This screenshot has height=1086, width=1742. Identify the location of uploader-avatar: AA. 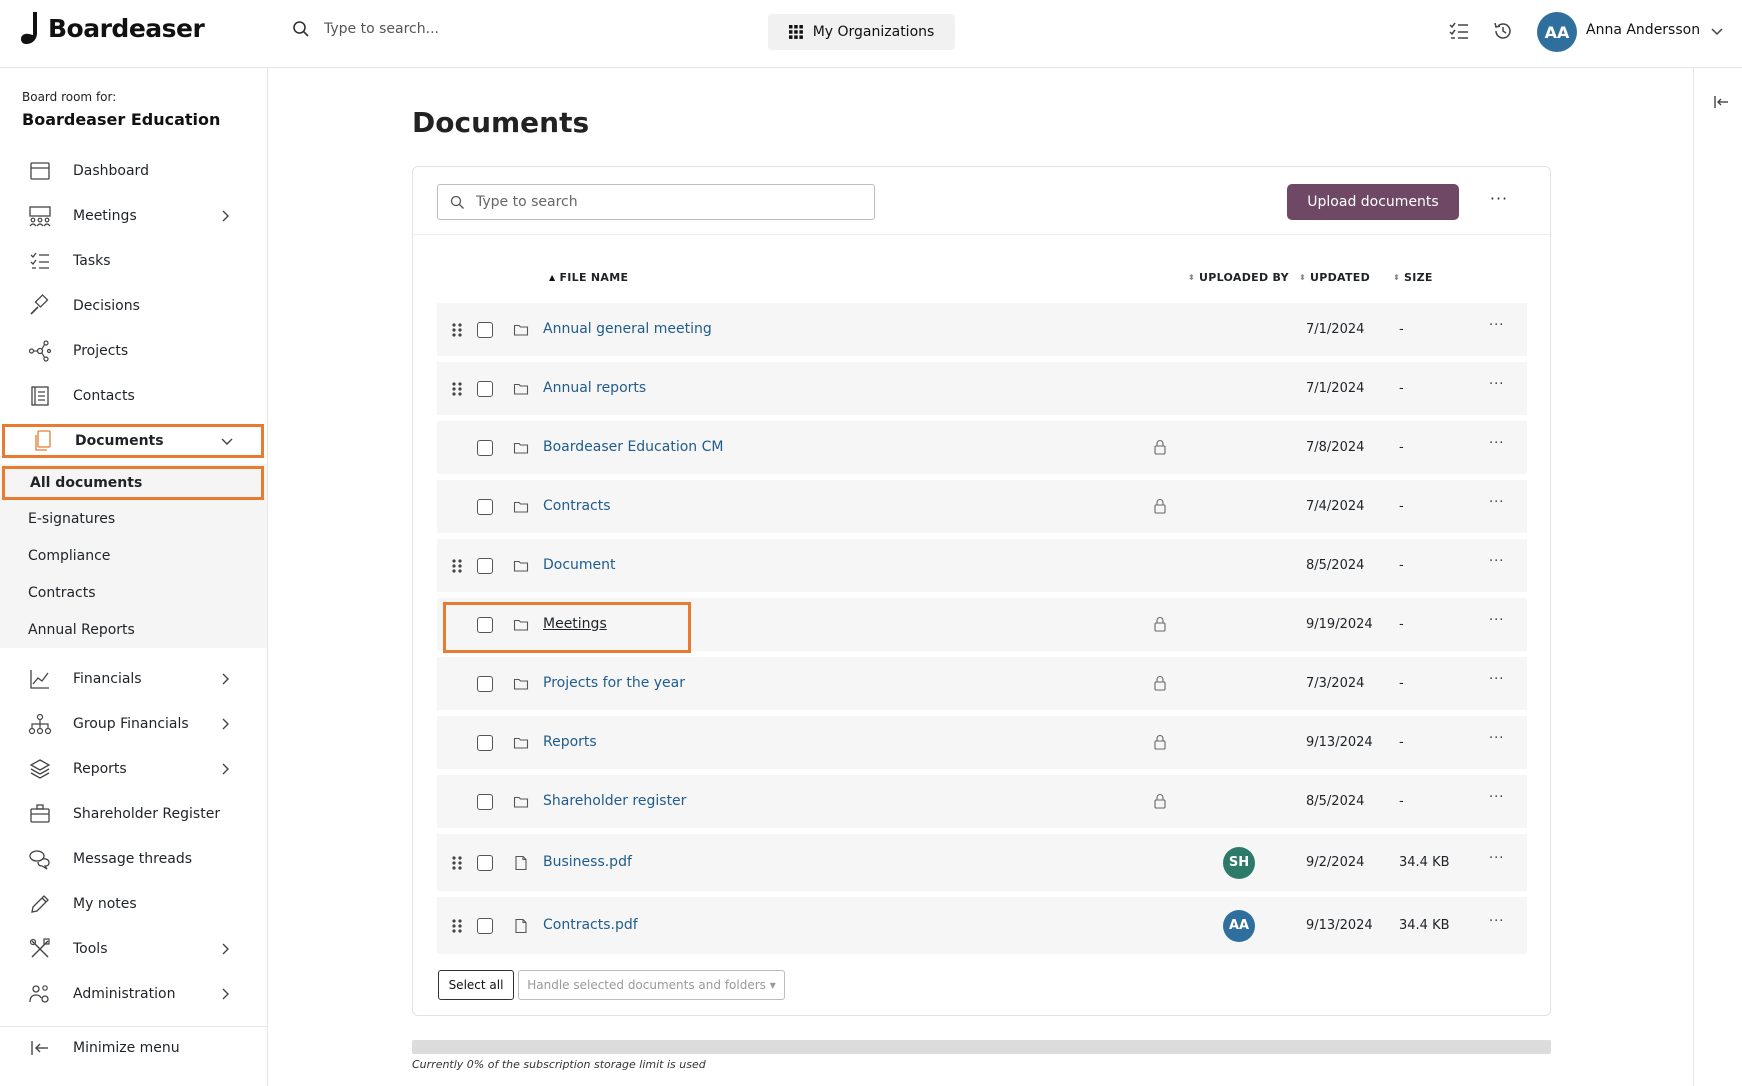
(1239, 925).